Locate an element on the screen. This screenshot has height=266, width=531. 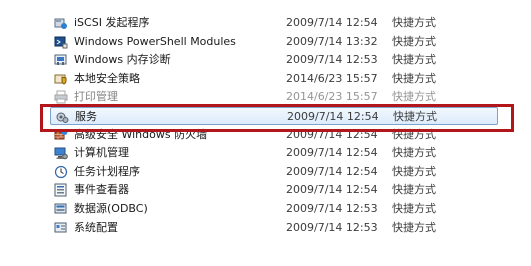
item-name: 打印管理 is located at coordinates (96, 97).